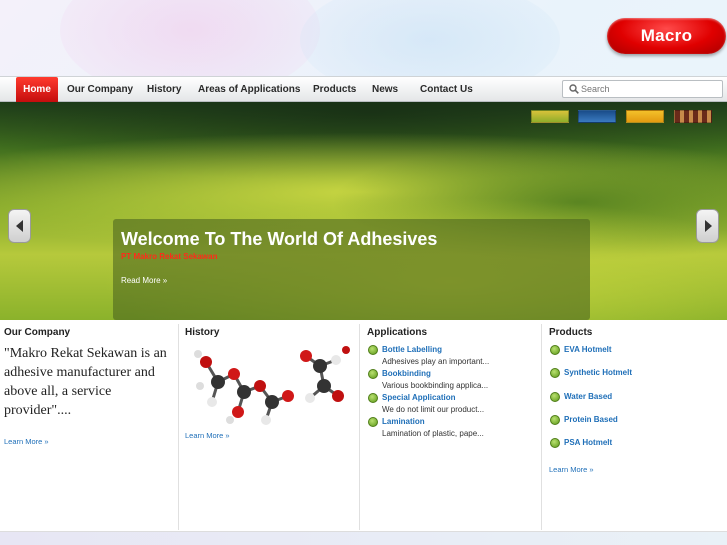 This screenshot has width=727, height=545. What do you see at coordinates (650, 89) in the screenshot?
I see `search-input` at bounding box center [650, 89].